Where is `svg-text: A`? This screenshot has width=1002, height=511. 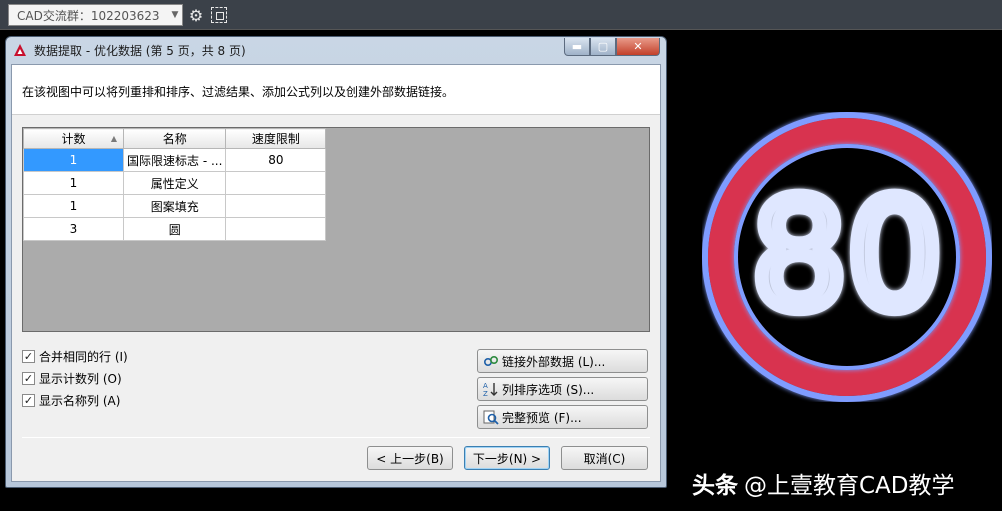 svg-text: A is located at coordinates (485, 386).